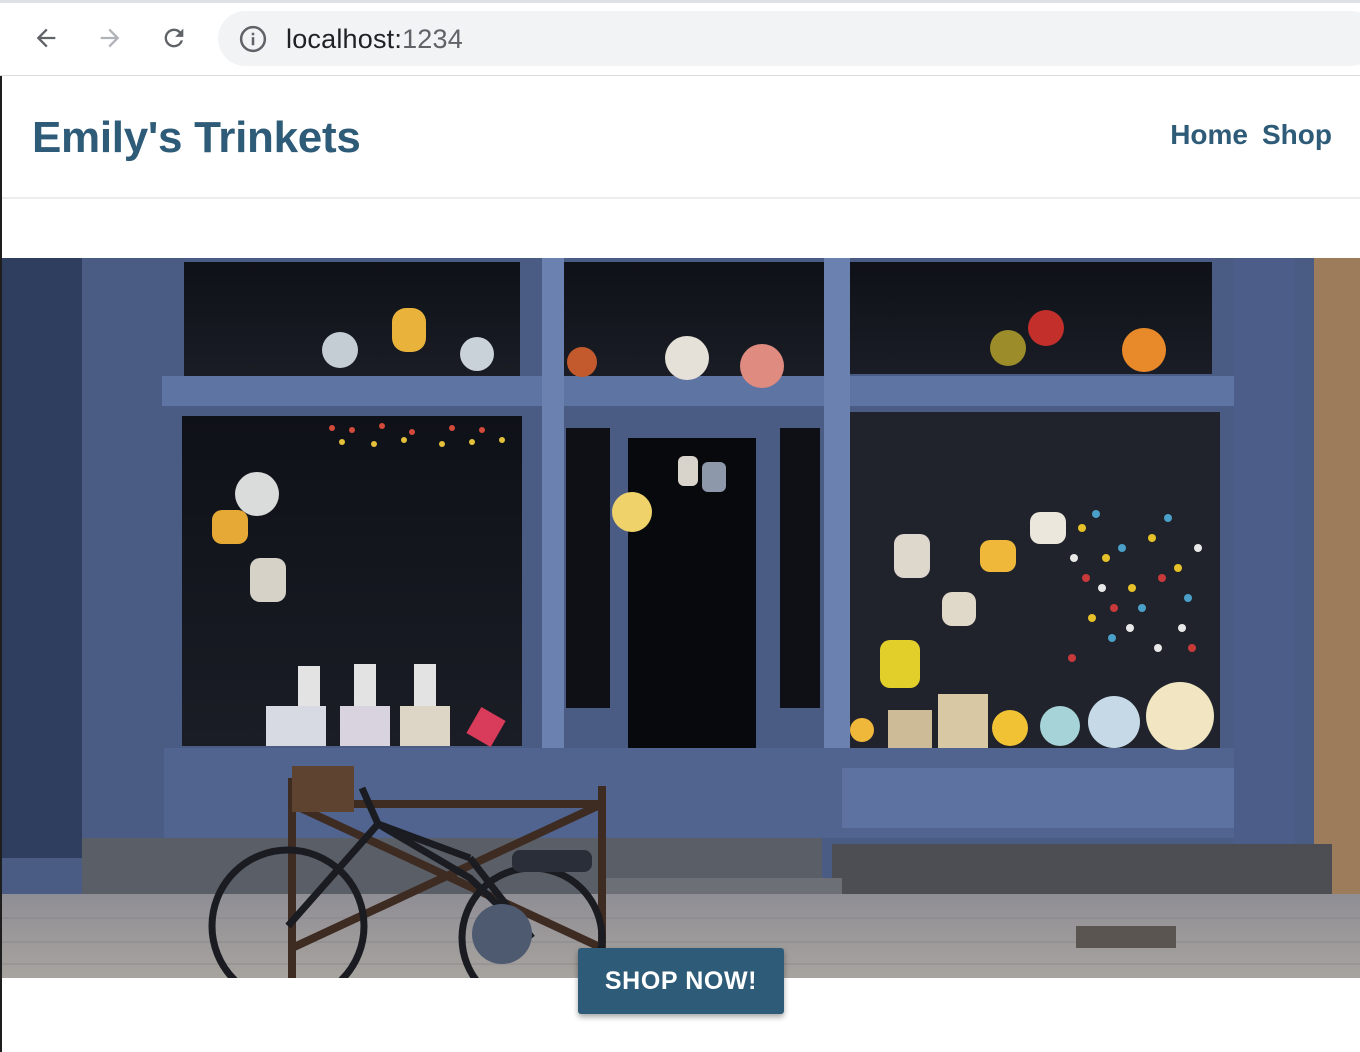  I want to click on url-host: localhost:, so click(344, 39).